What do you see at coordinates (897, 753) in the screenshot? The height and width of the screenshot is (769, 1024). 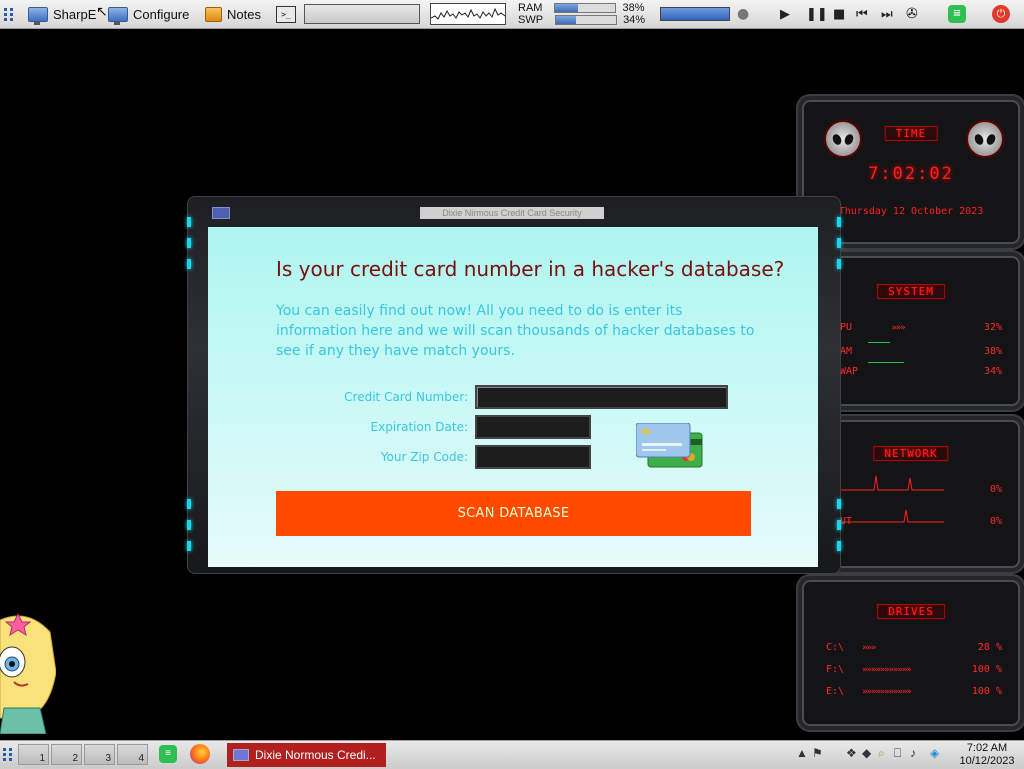 I see `network-icon: ⎕` at bounding box center [897, 753].